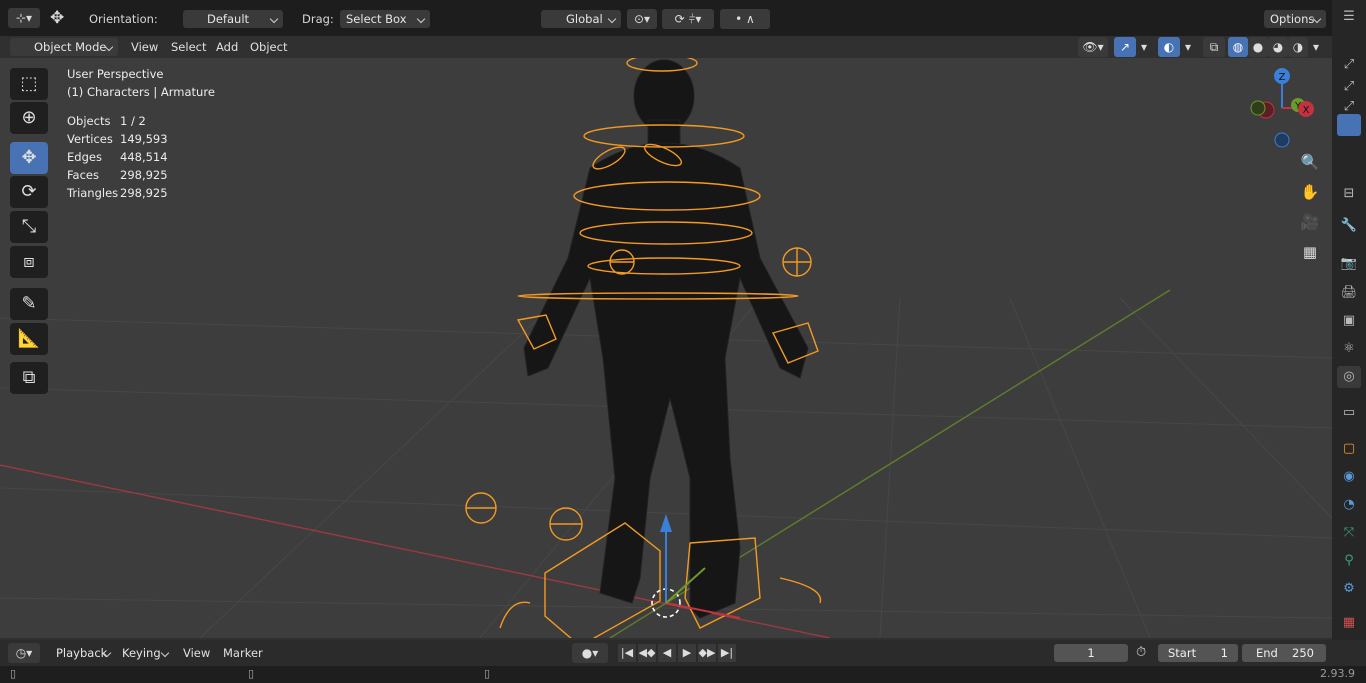  I want to click on gizmo-dropdown-icon: ▾, so click(1144, 47).